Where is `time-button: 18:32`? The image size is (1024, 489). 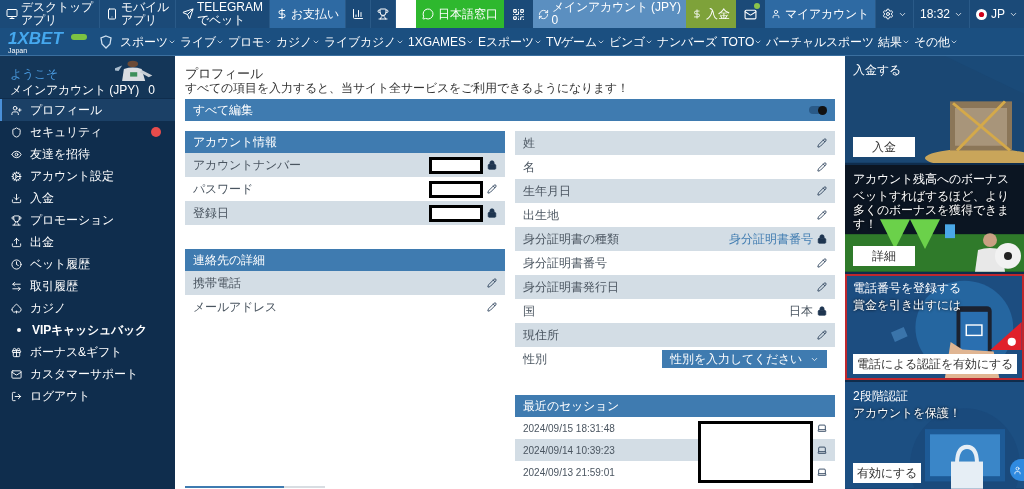
time-button: 18:32 is located at coordinates (940, 14).